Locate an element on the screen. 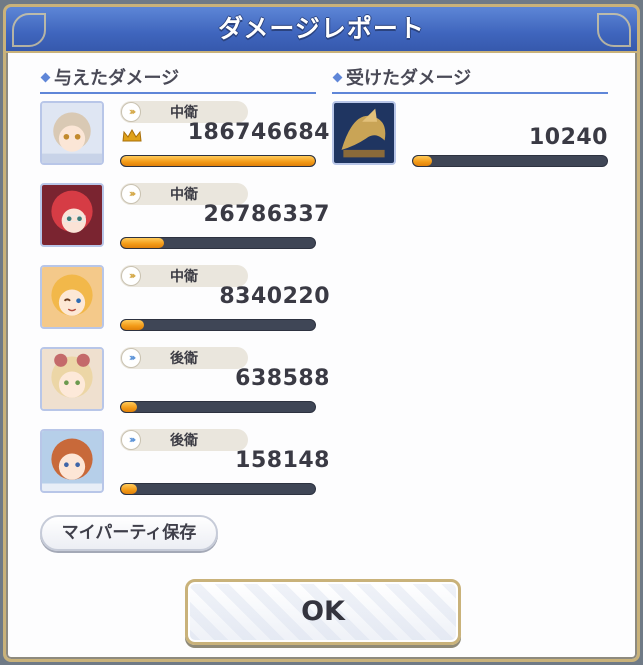 Image resolution: width=643 pixels, height=665 pixels. title-bar: ダメージレポート is located at coordinates (321, 30).